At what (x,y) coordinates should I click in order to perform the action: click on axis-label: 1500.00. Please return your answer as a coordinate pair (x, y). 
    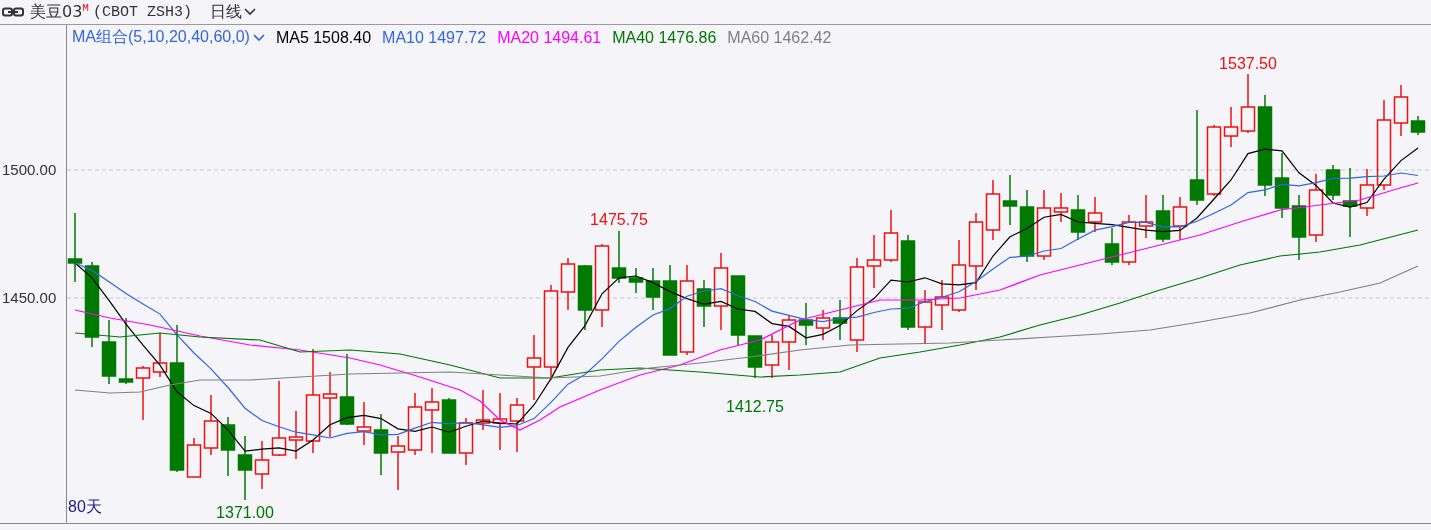
    Looking at the image, I should click on (29, 169).